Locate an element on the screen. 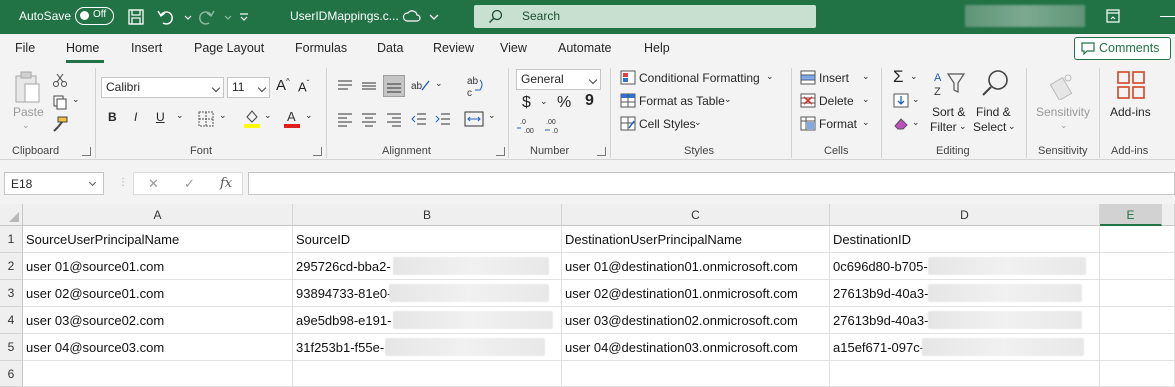  format-table-dropdown-icon: ⌄ is located at coordinates (728, 99).